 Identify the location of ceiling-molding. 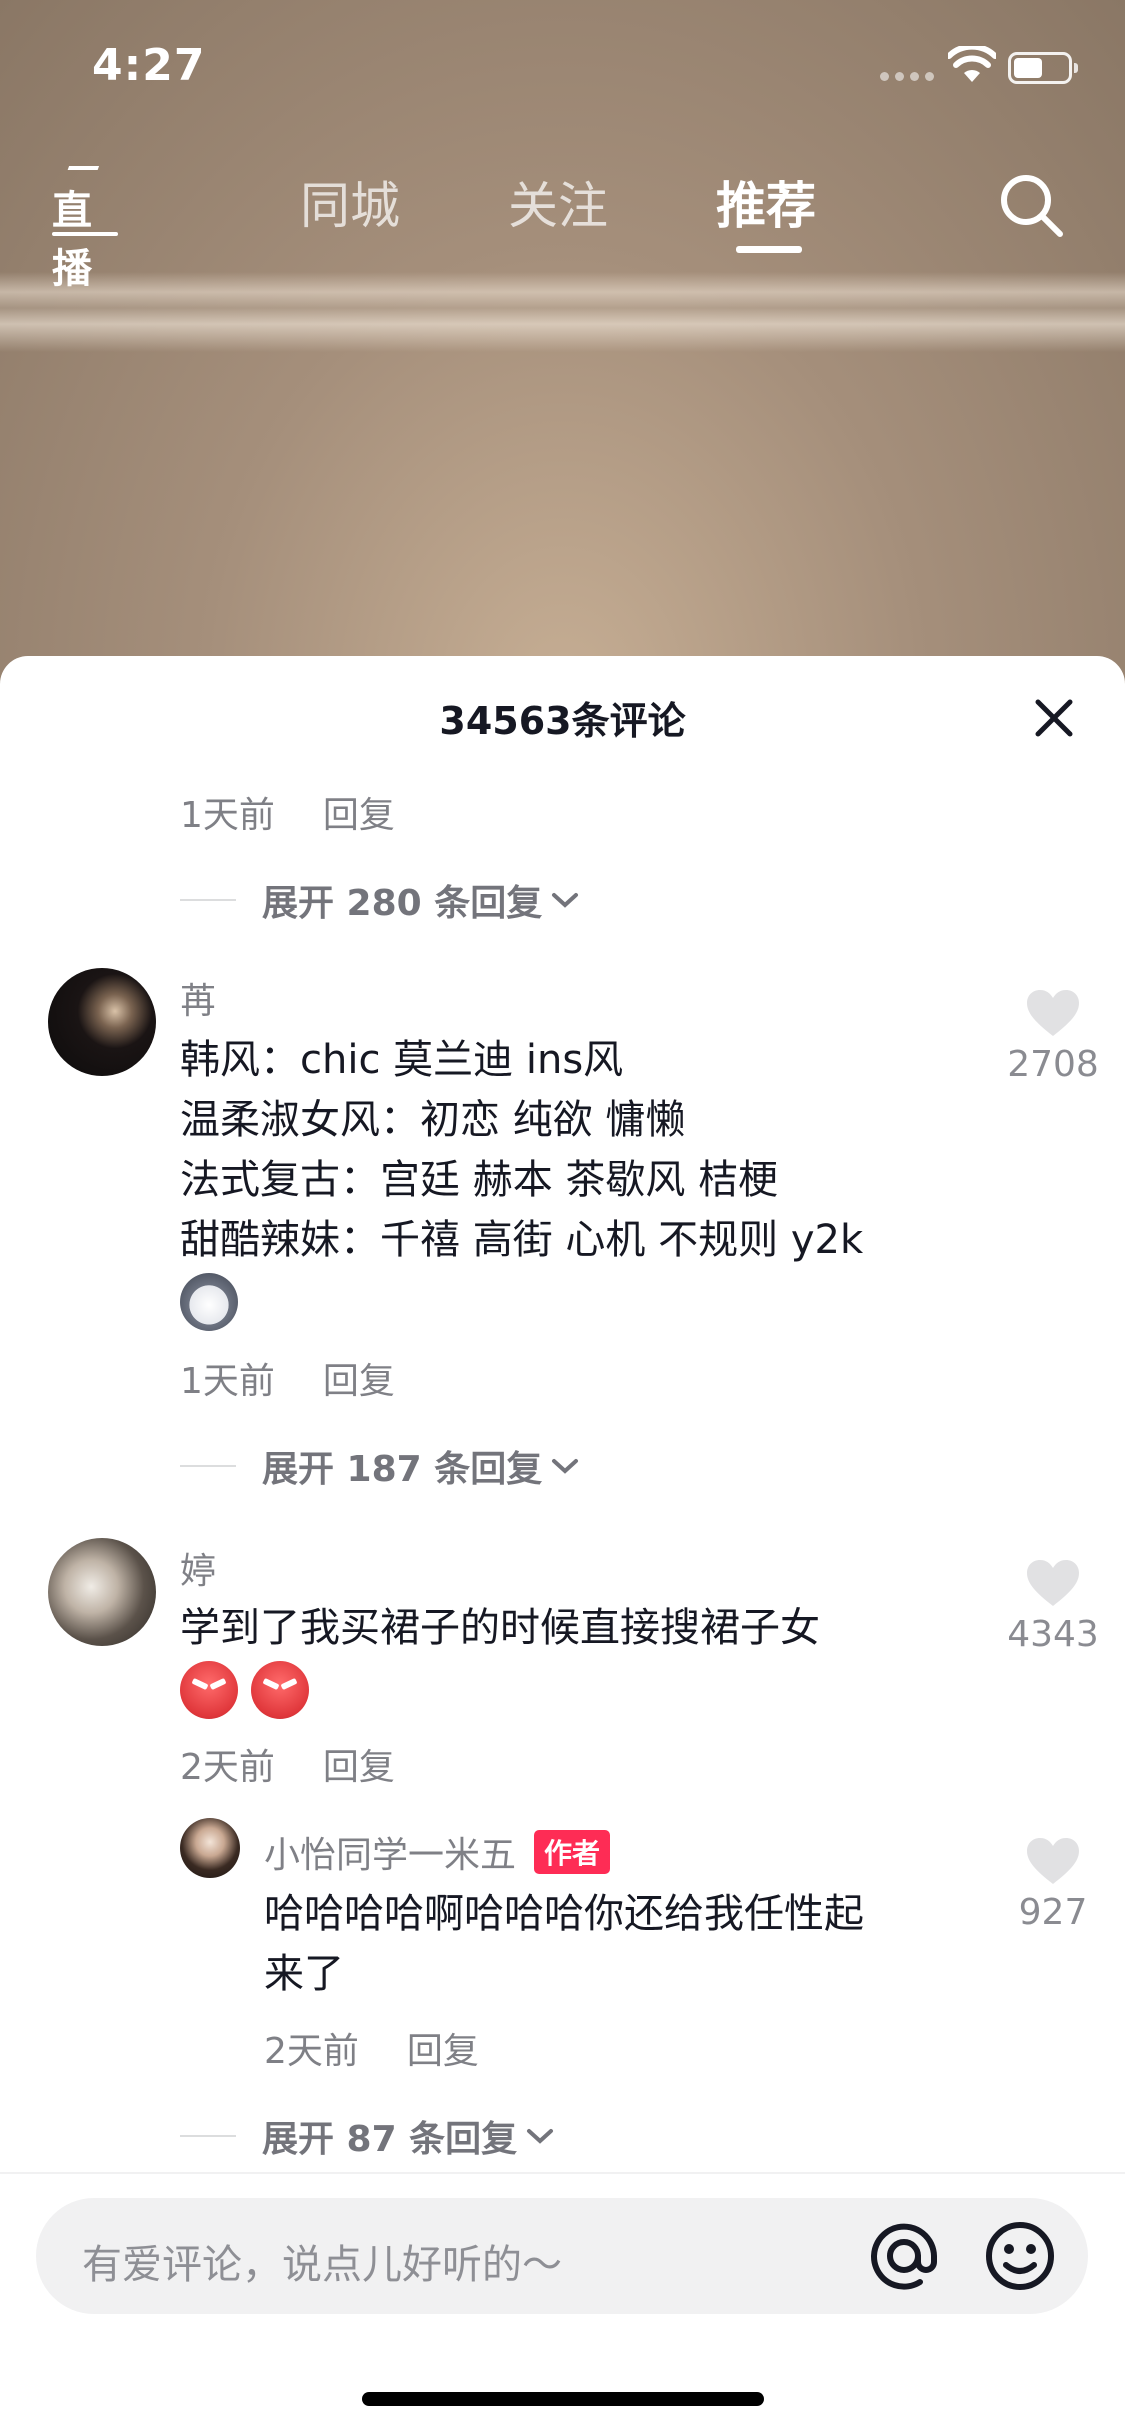
(562, 312).